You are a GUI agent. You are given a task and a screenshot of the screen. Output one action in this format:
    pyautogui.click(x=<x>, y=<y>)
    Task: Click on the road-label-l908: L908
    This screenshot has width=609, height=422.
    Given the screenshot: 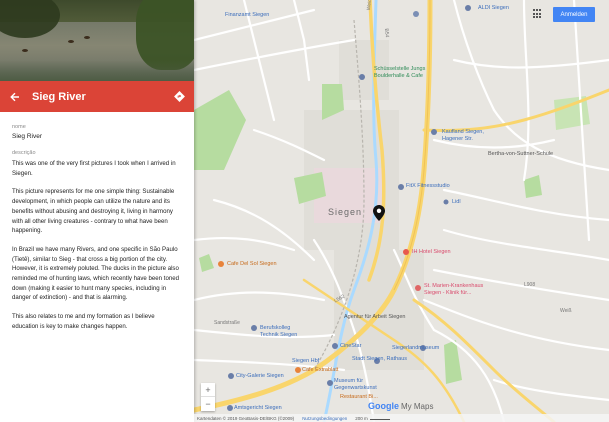 What is the action you would take?
    pyautogui.click(x=530, y=285)
    